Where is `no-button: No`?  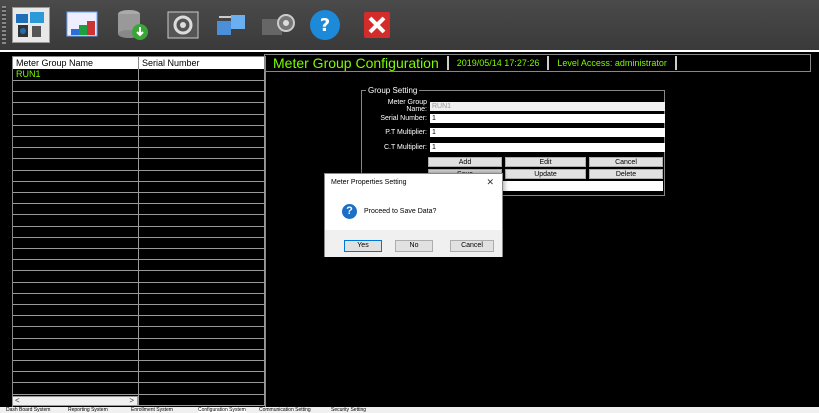 no-button: No is located at coordinates (414, 246).